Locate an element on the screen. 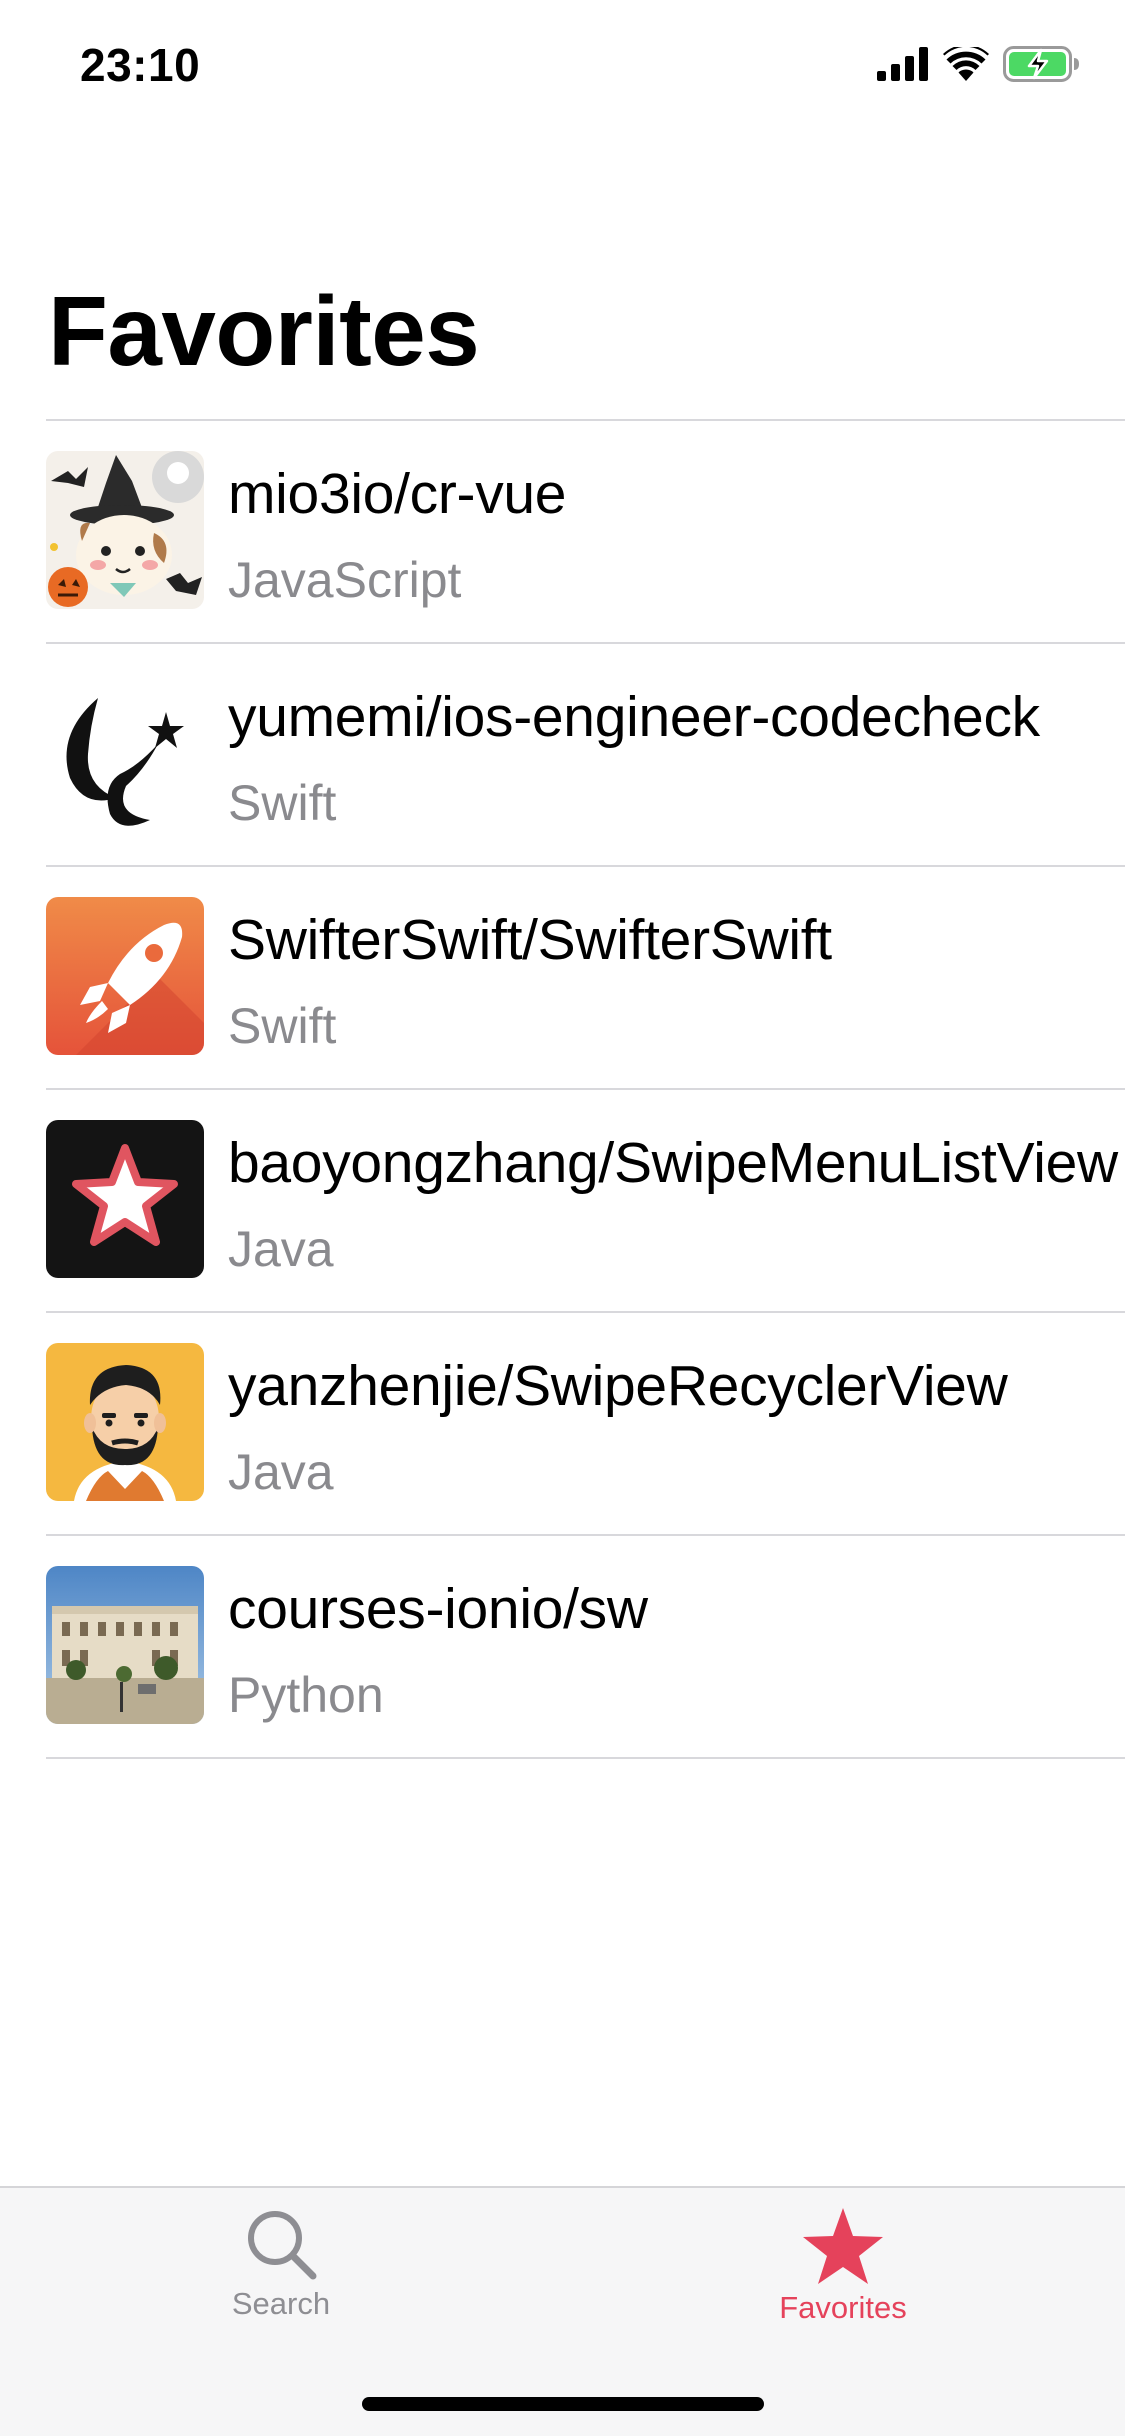 The width and height of the screenshot is (1125, 2436). repository-name: SwifterSwift/SwifterSwift is located at coordinates (530, 940).